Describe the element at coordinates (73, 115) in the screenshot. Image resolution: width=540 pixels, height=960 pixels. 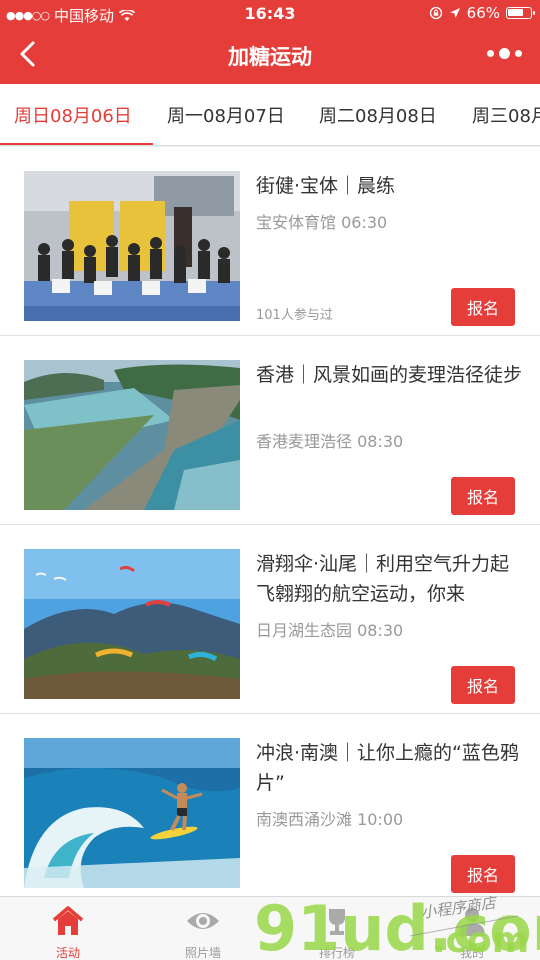
I see `tab-date-0806: 周日08月06日` at that location.